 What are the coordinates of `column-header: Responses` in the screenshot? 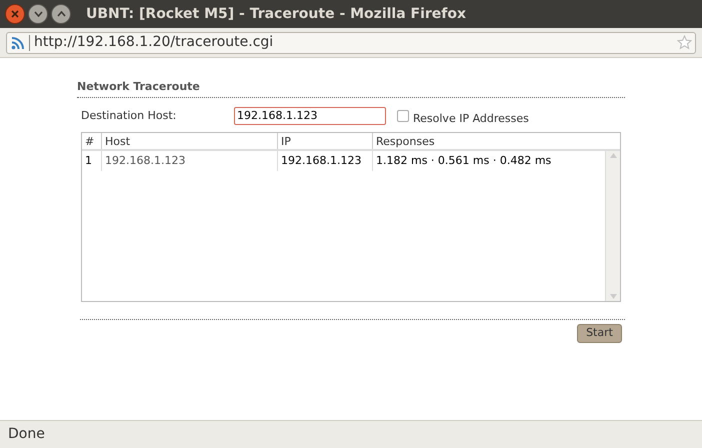 It's located at (496, 141).